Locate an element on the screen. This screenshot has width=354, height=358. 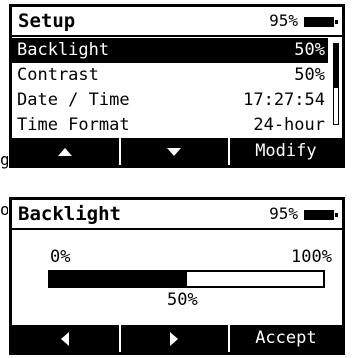
left-arrow-icon is located at coordinates (65, 338).